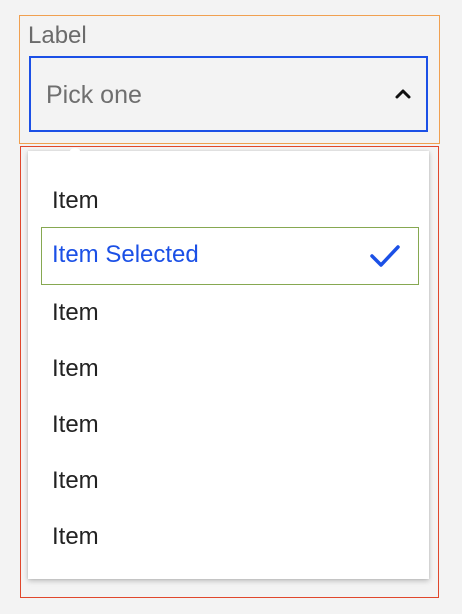 The image size is (462, 614). Describe the element at coordinates (75, 151) in the screenshot. I see `menu-notch` at that location.